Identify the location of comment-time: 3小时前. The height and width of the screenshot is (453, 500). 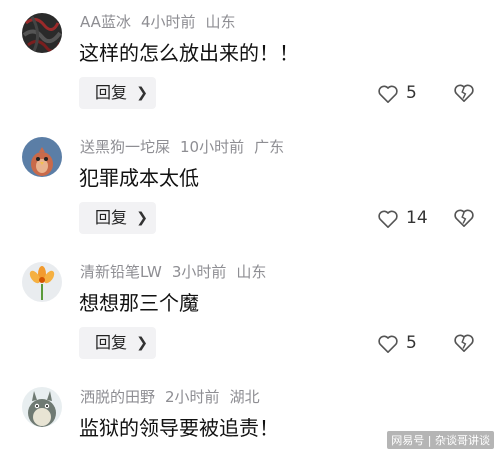
(199, 272).